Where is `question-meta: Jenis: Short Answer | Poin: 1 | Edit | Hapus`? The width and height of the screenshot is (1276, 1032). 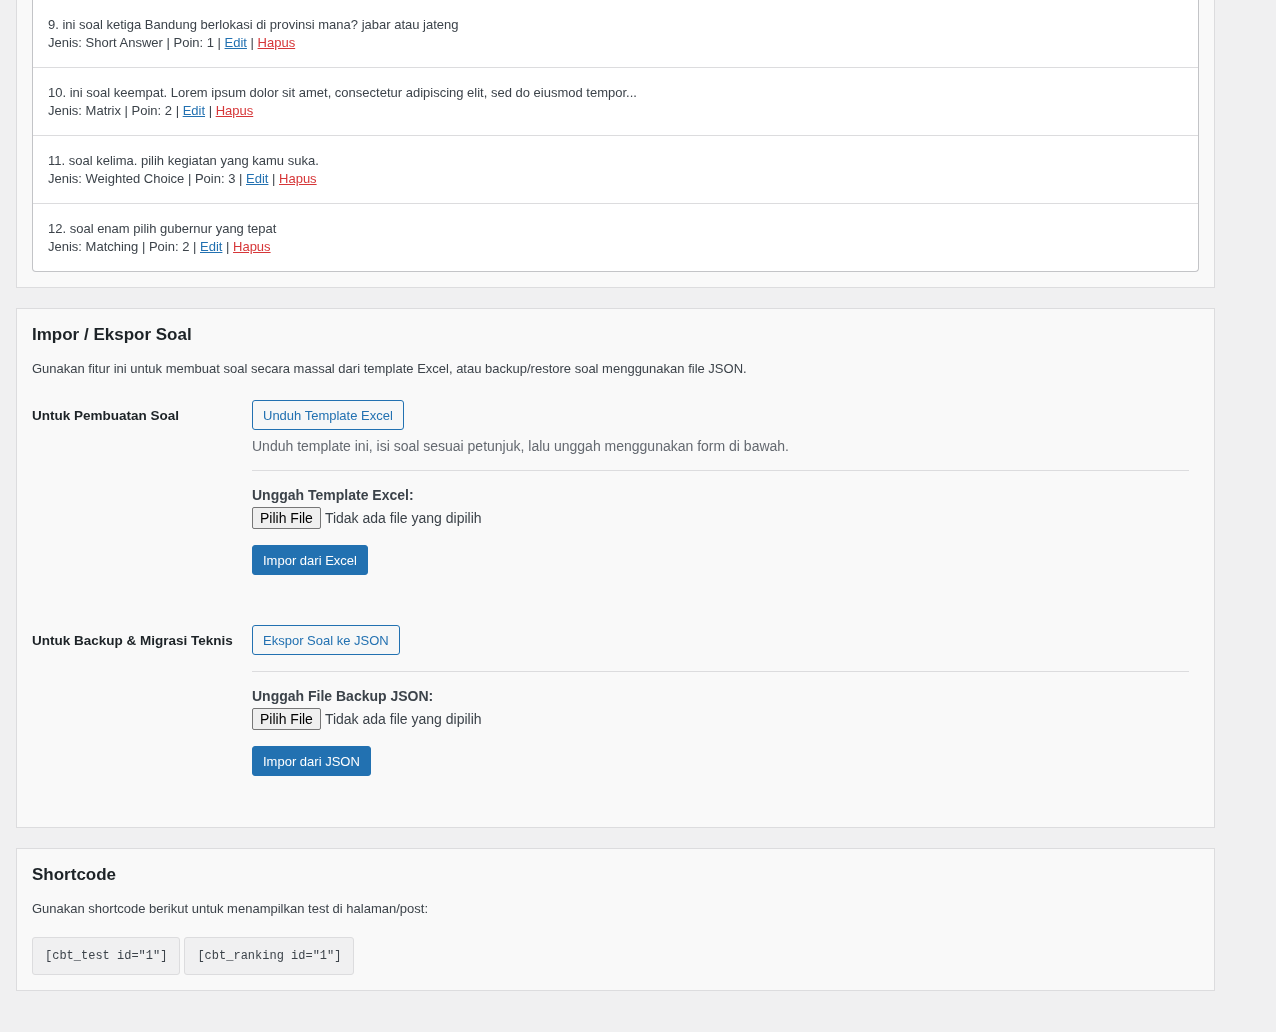
question-meta: Jenis: Short Answer | Poin: 1 | Edit | Hapus is located at coordinates (172, 43).